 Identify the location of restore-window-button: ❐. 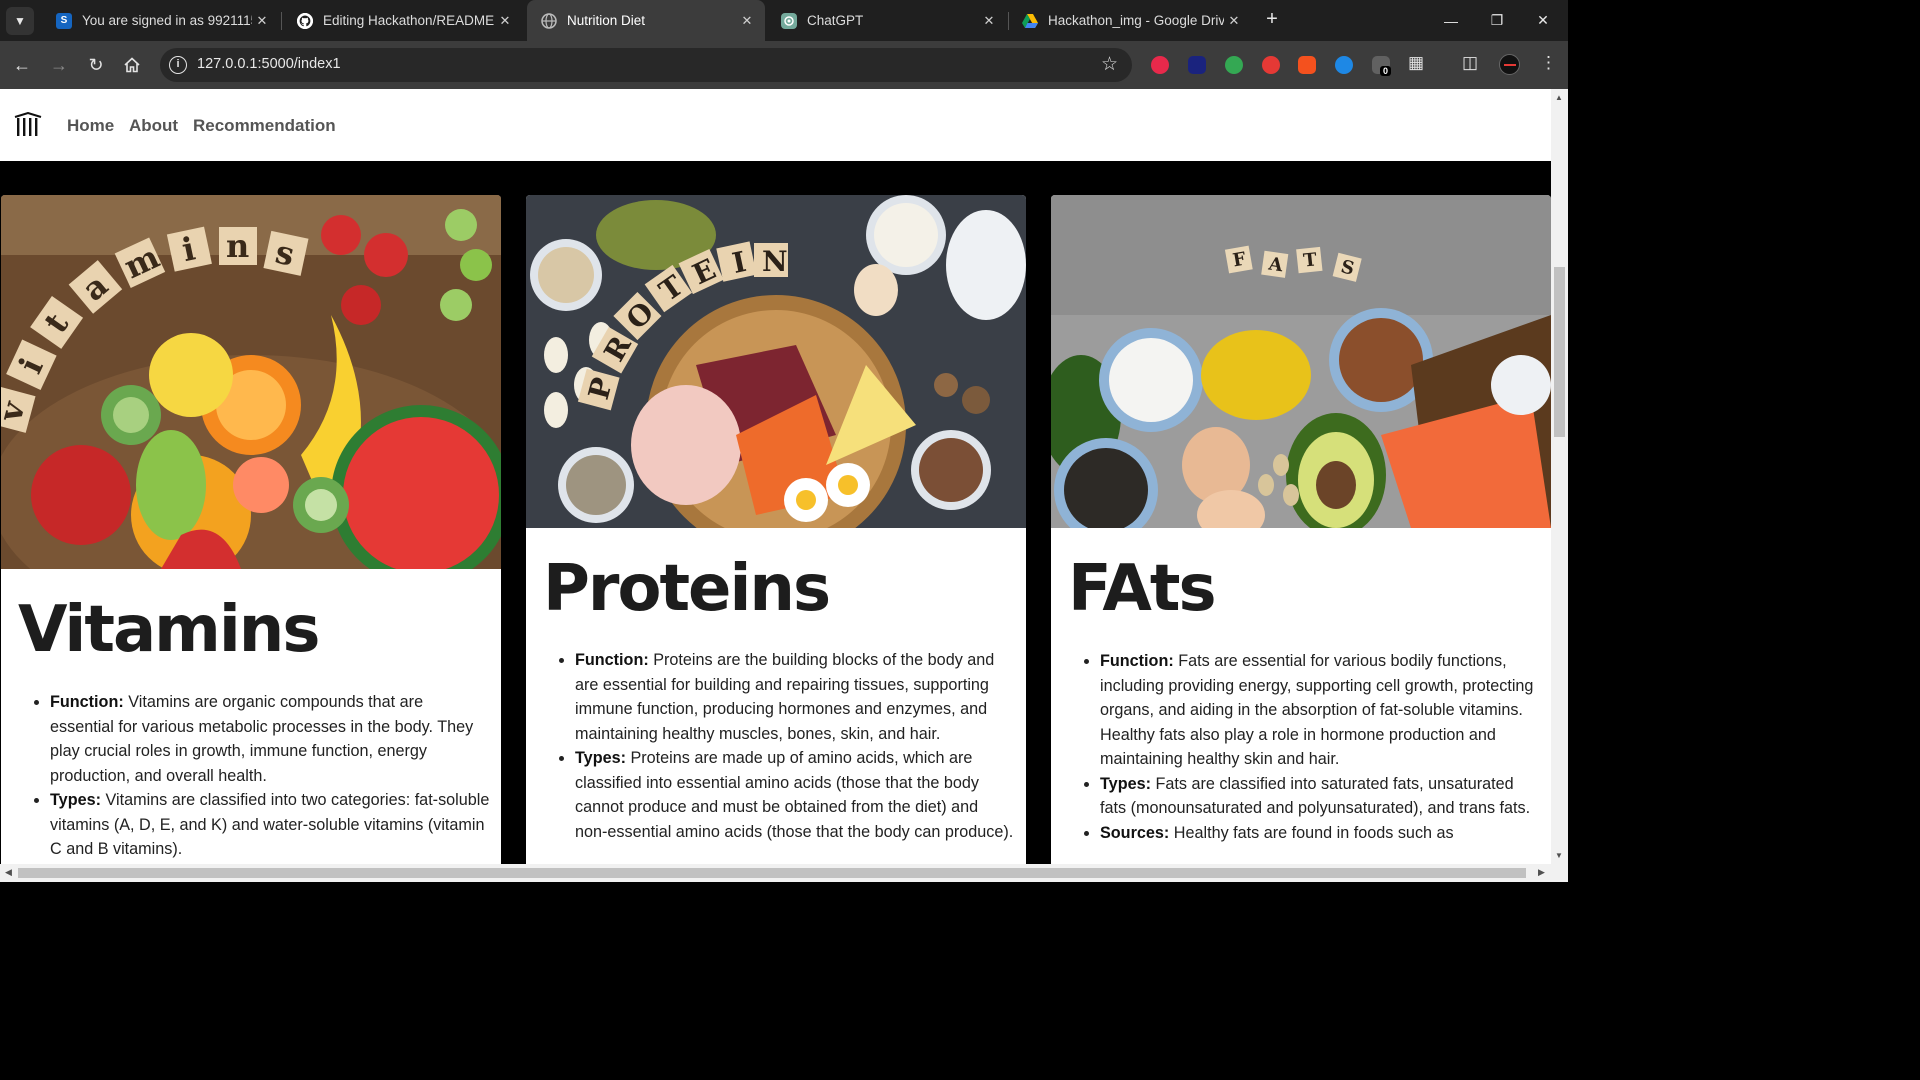
(1497, 20).